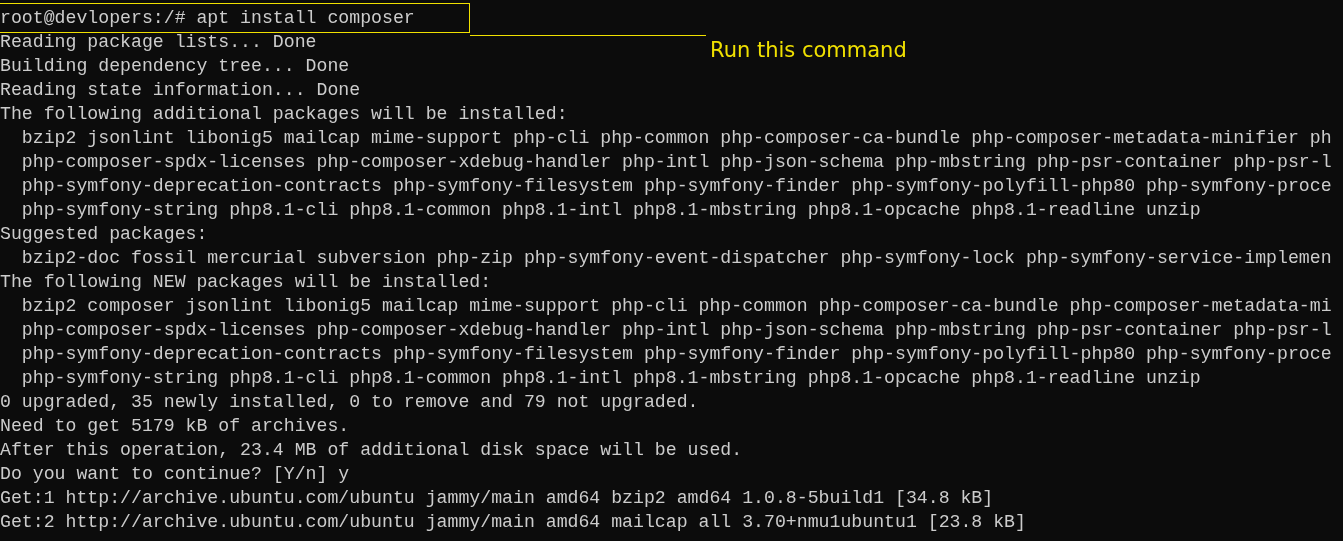 Image resolution: width=1343 pixels, height=541 pixels. What do you see at coordinates (175, 66) in the screenshot?
I see `output-line: Building dependency tree... Done` at bounding box center [175, 66].